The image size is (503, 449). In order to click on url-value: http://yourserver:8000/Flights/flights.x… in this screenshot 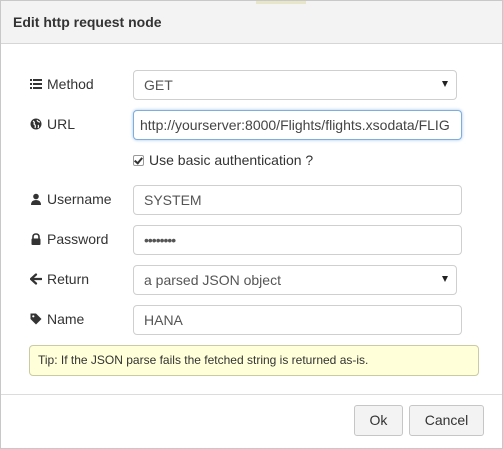, I will do `click(295, 125)`.